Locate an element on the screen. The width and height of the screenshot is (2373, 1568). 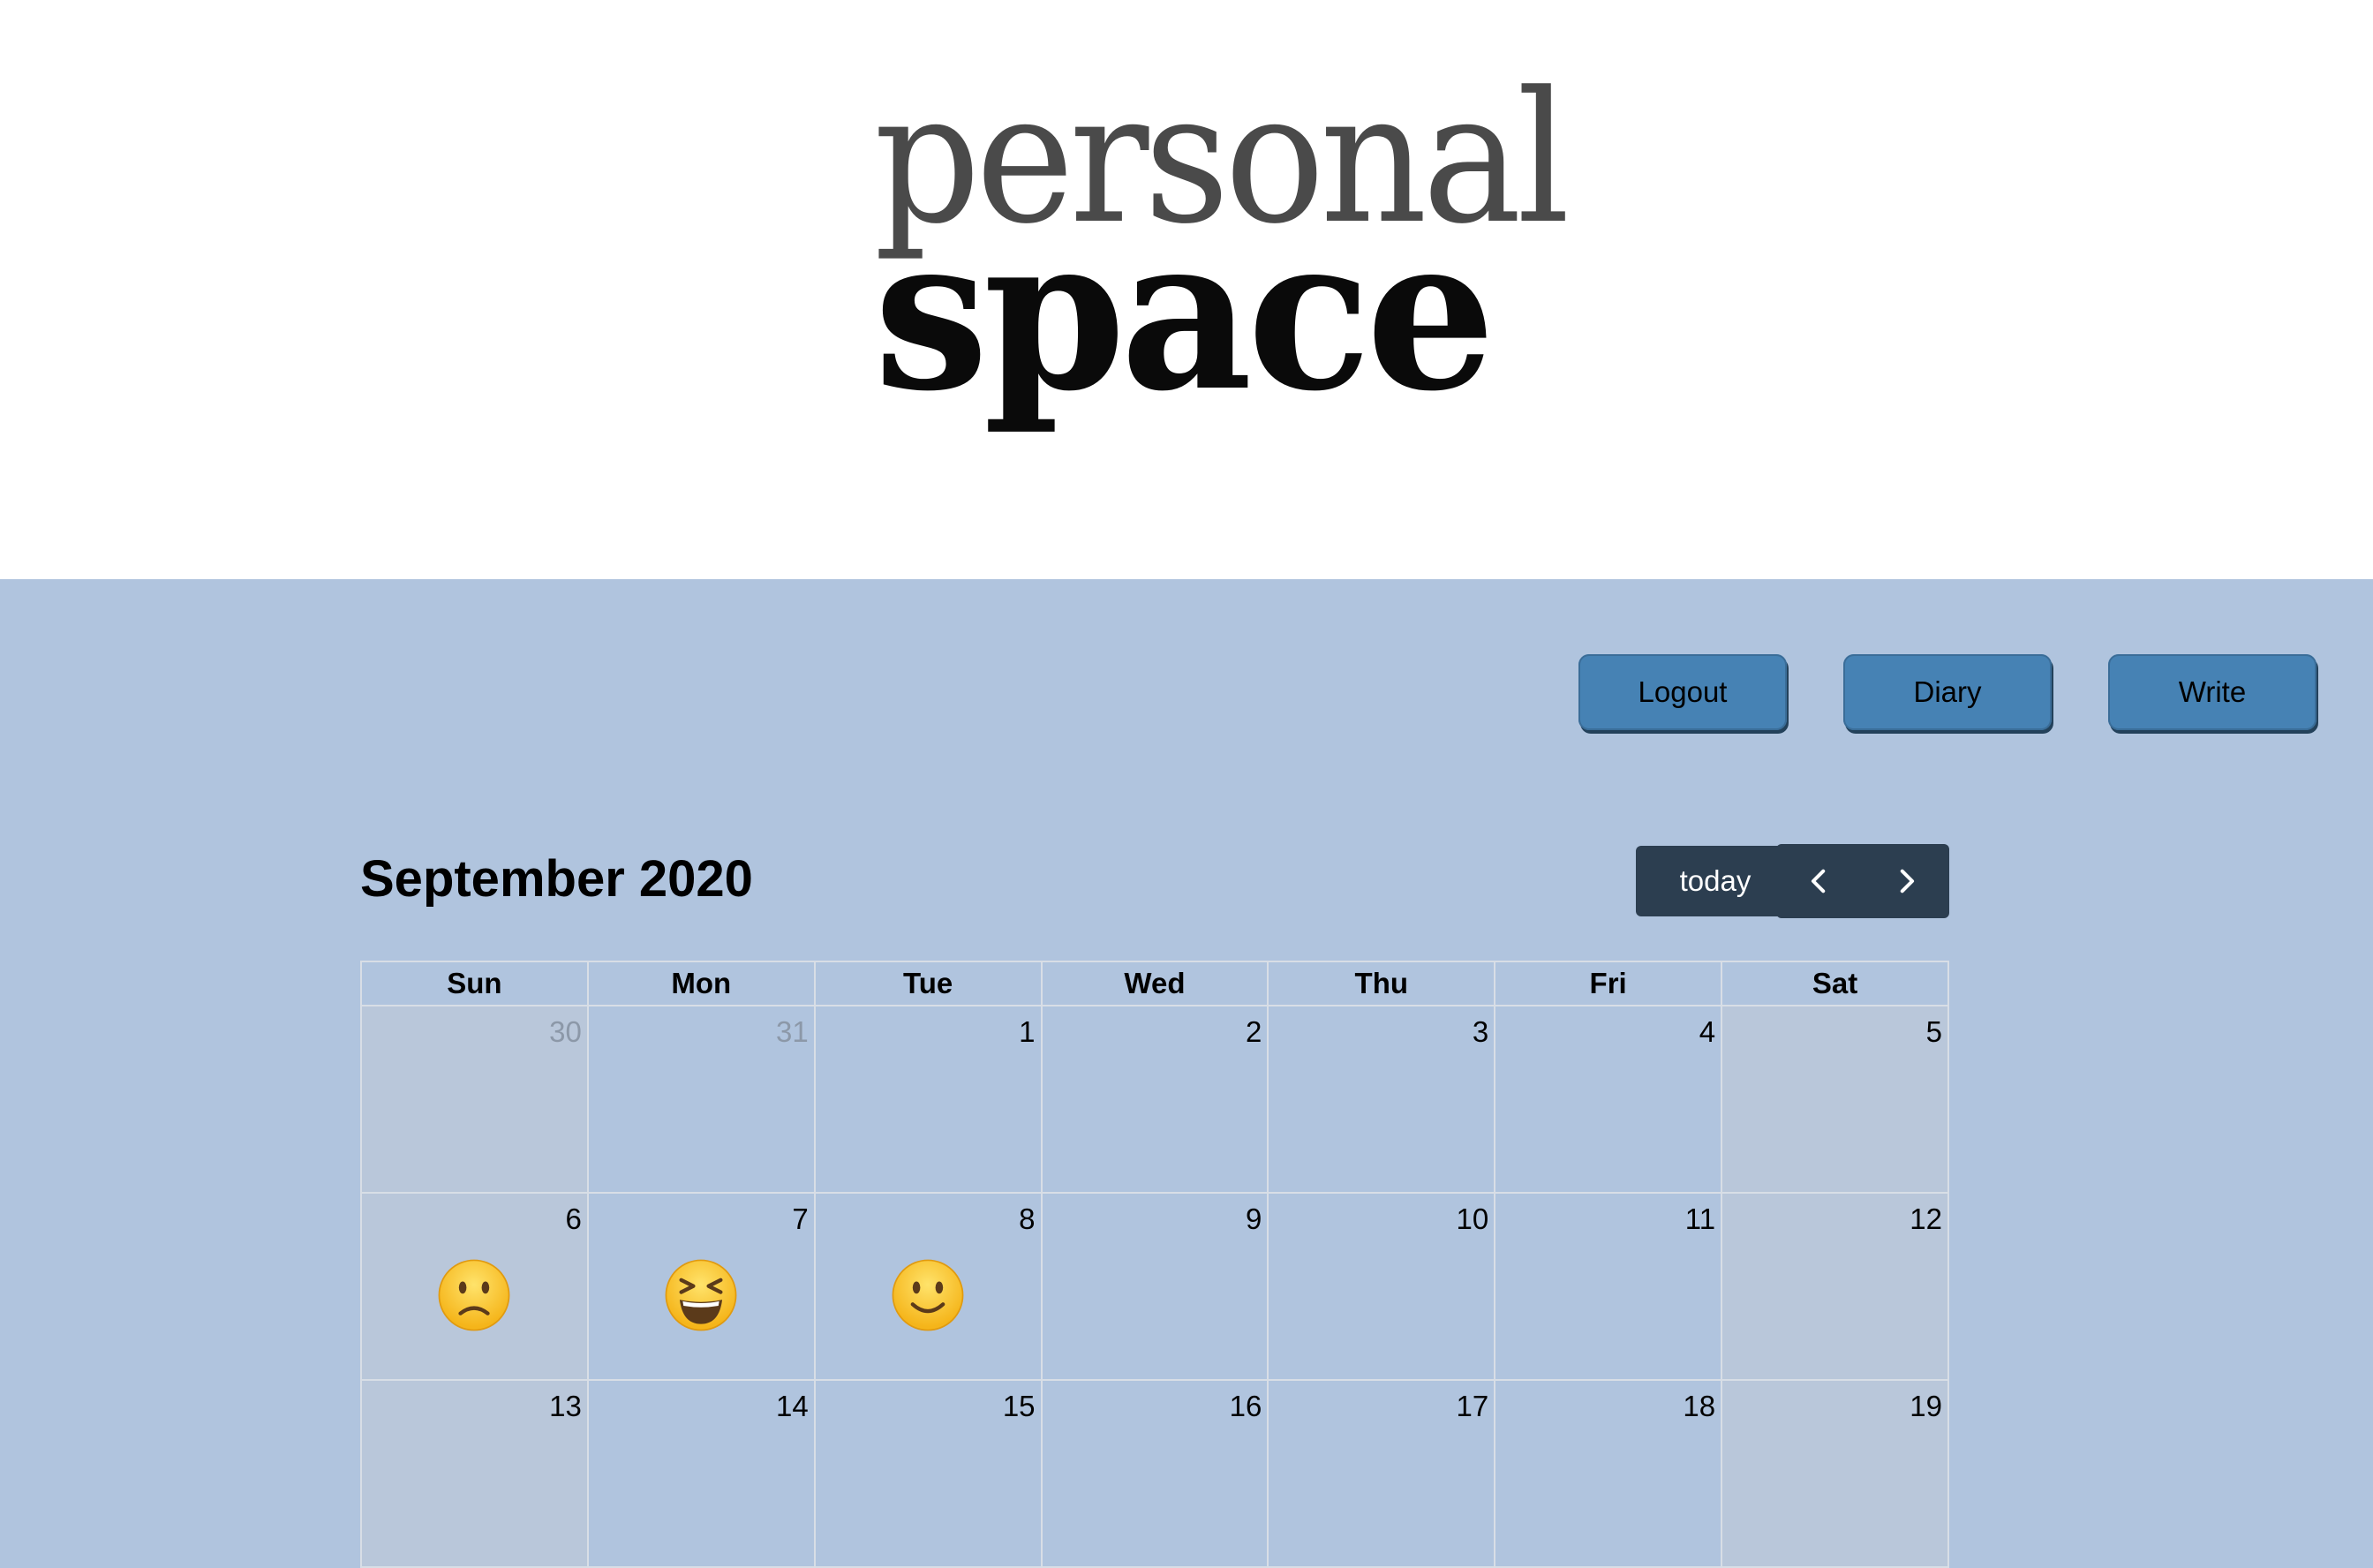
day-number: 18 is located at coordinates (1699, 1406).